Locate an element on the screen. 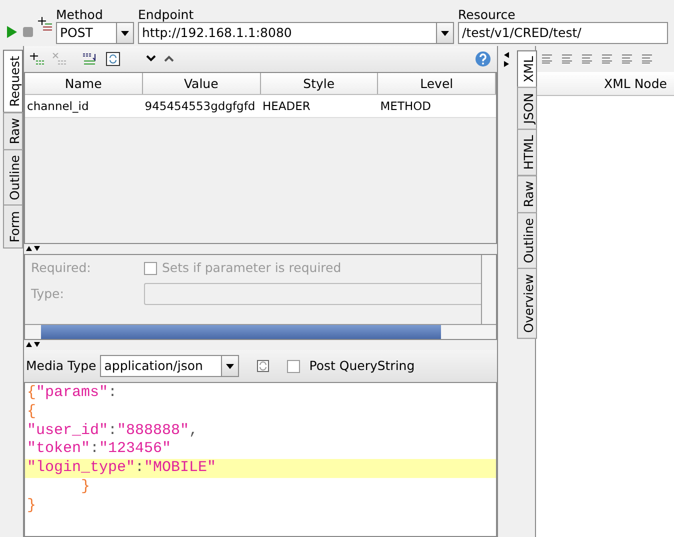  code-line: {"params": is located at coordinates (72, 393).